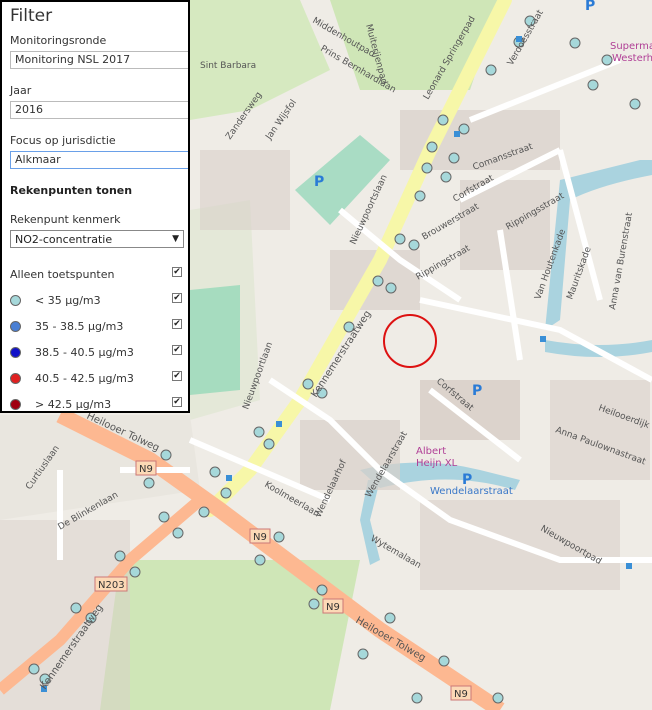 This screenshot has height=710, width=652. What do you see at coordinates (431, 451) in the screenshot?
I see `albert-heijn-label: Albert` at bounding box center [431, 451].